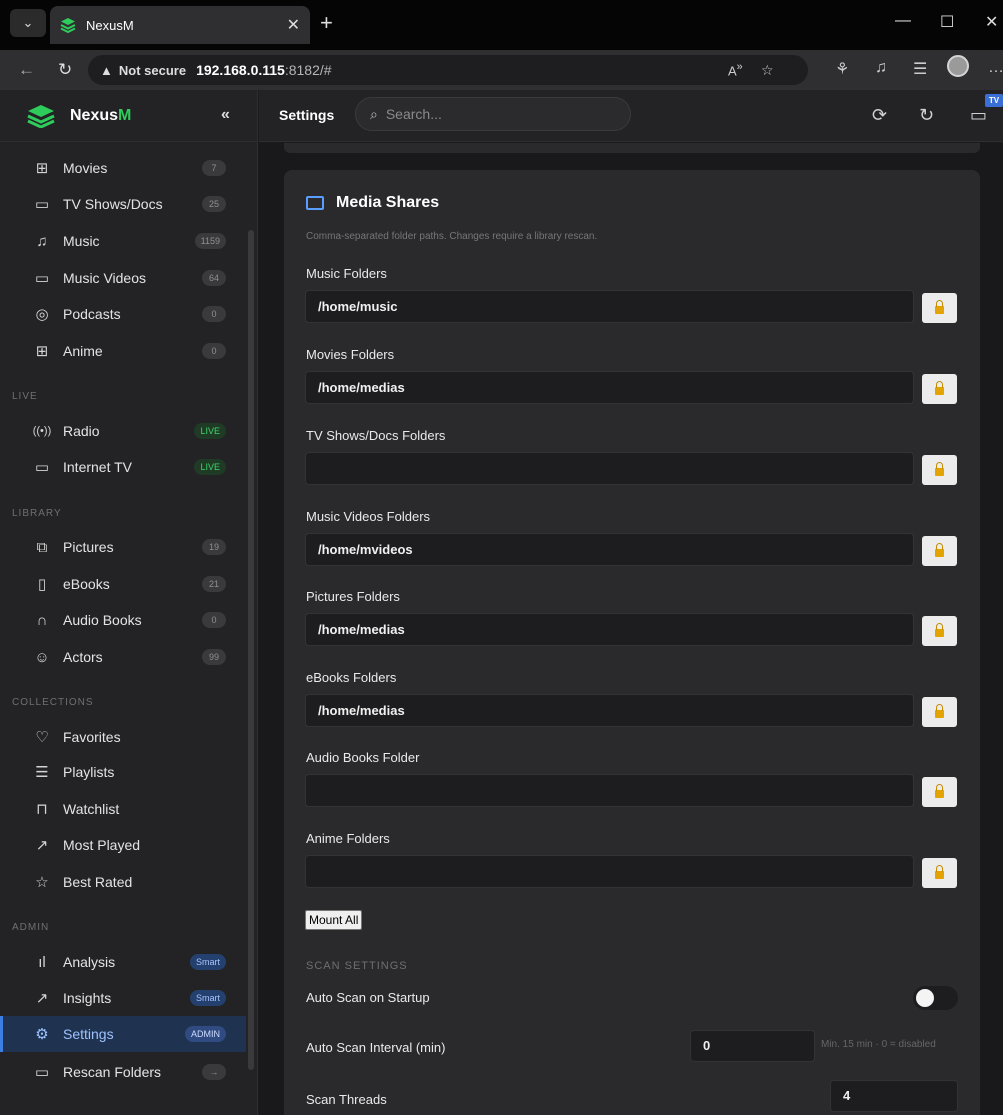 This screenshot has width=1003, height=1115. What do you see at coordinates (609, 306) in the screenshot?
I see `music-folders-input: /home/music` at bounding box center [609, 306].